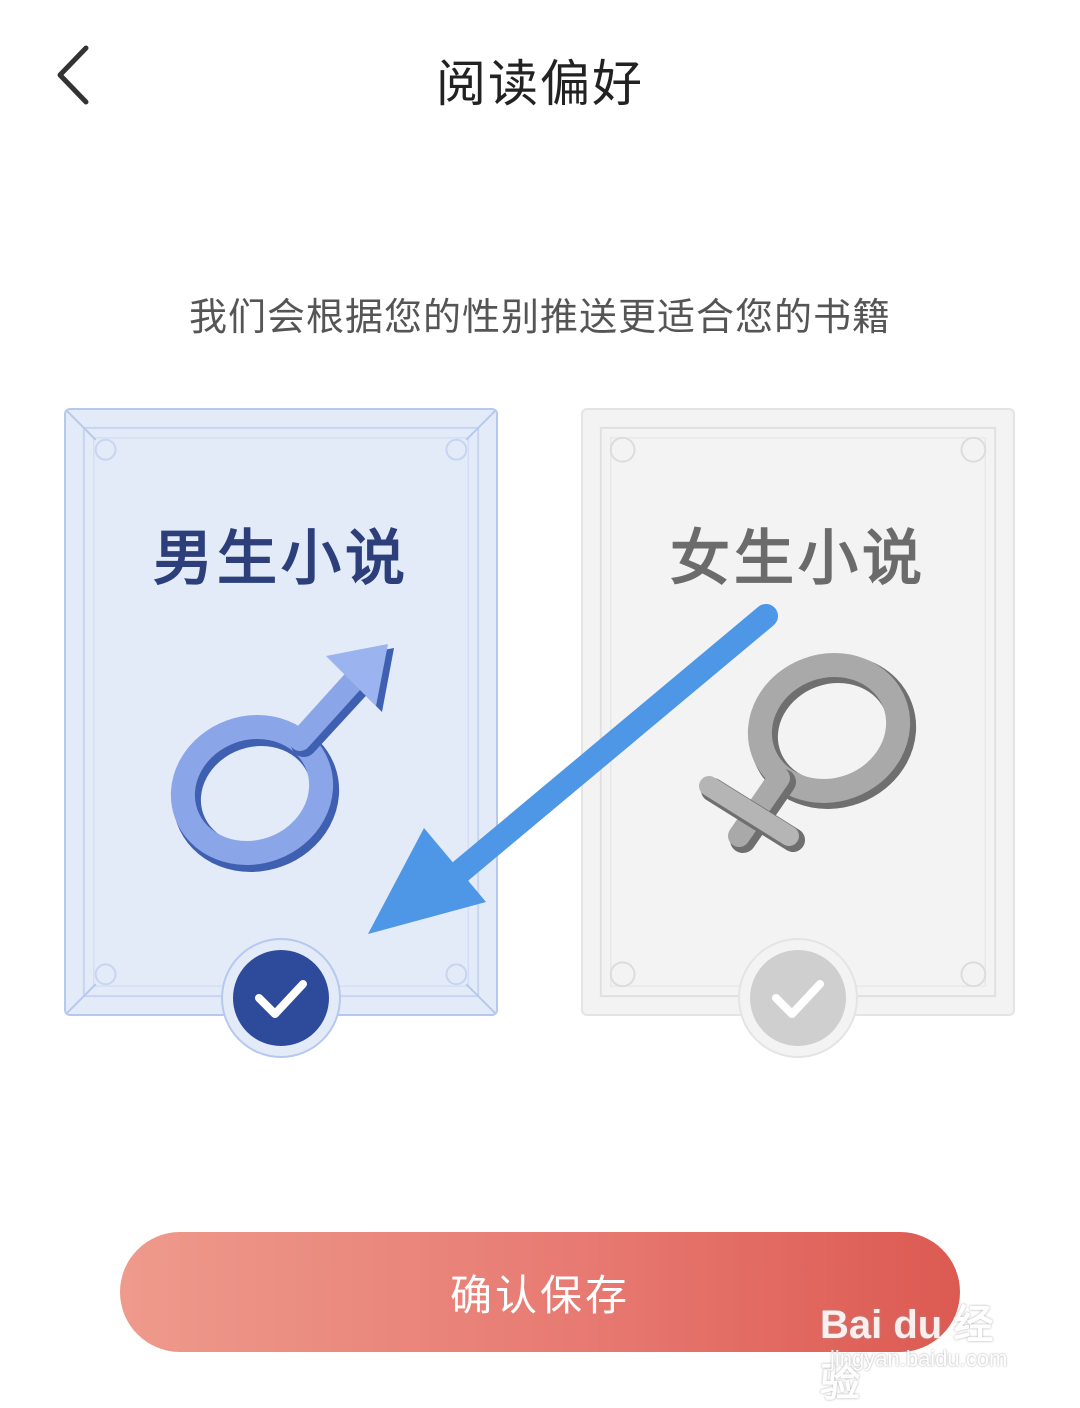 Image resolution: width=1080 pixels, height=1408 pixels. Describe the element at coordinates (808, 753) in the screenshot. I see `female-symbol-icon` at that location.